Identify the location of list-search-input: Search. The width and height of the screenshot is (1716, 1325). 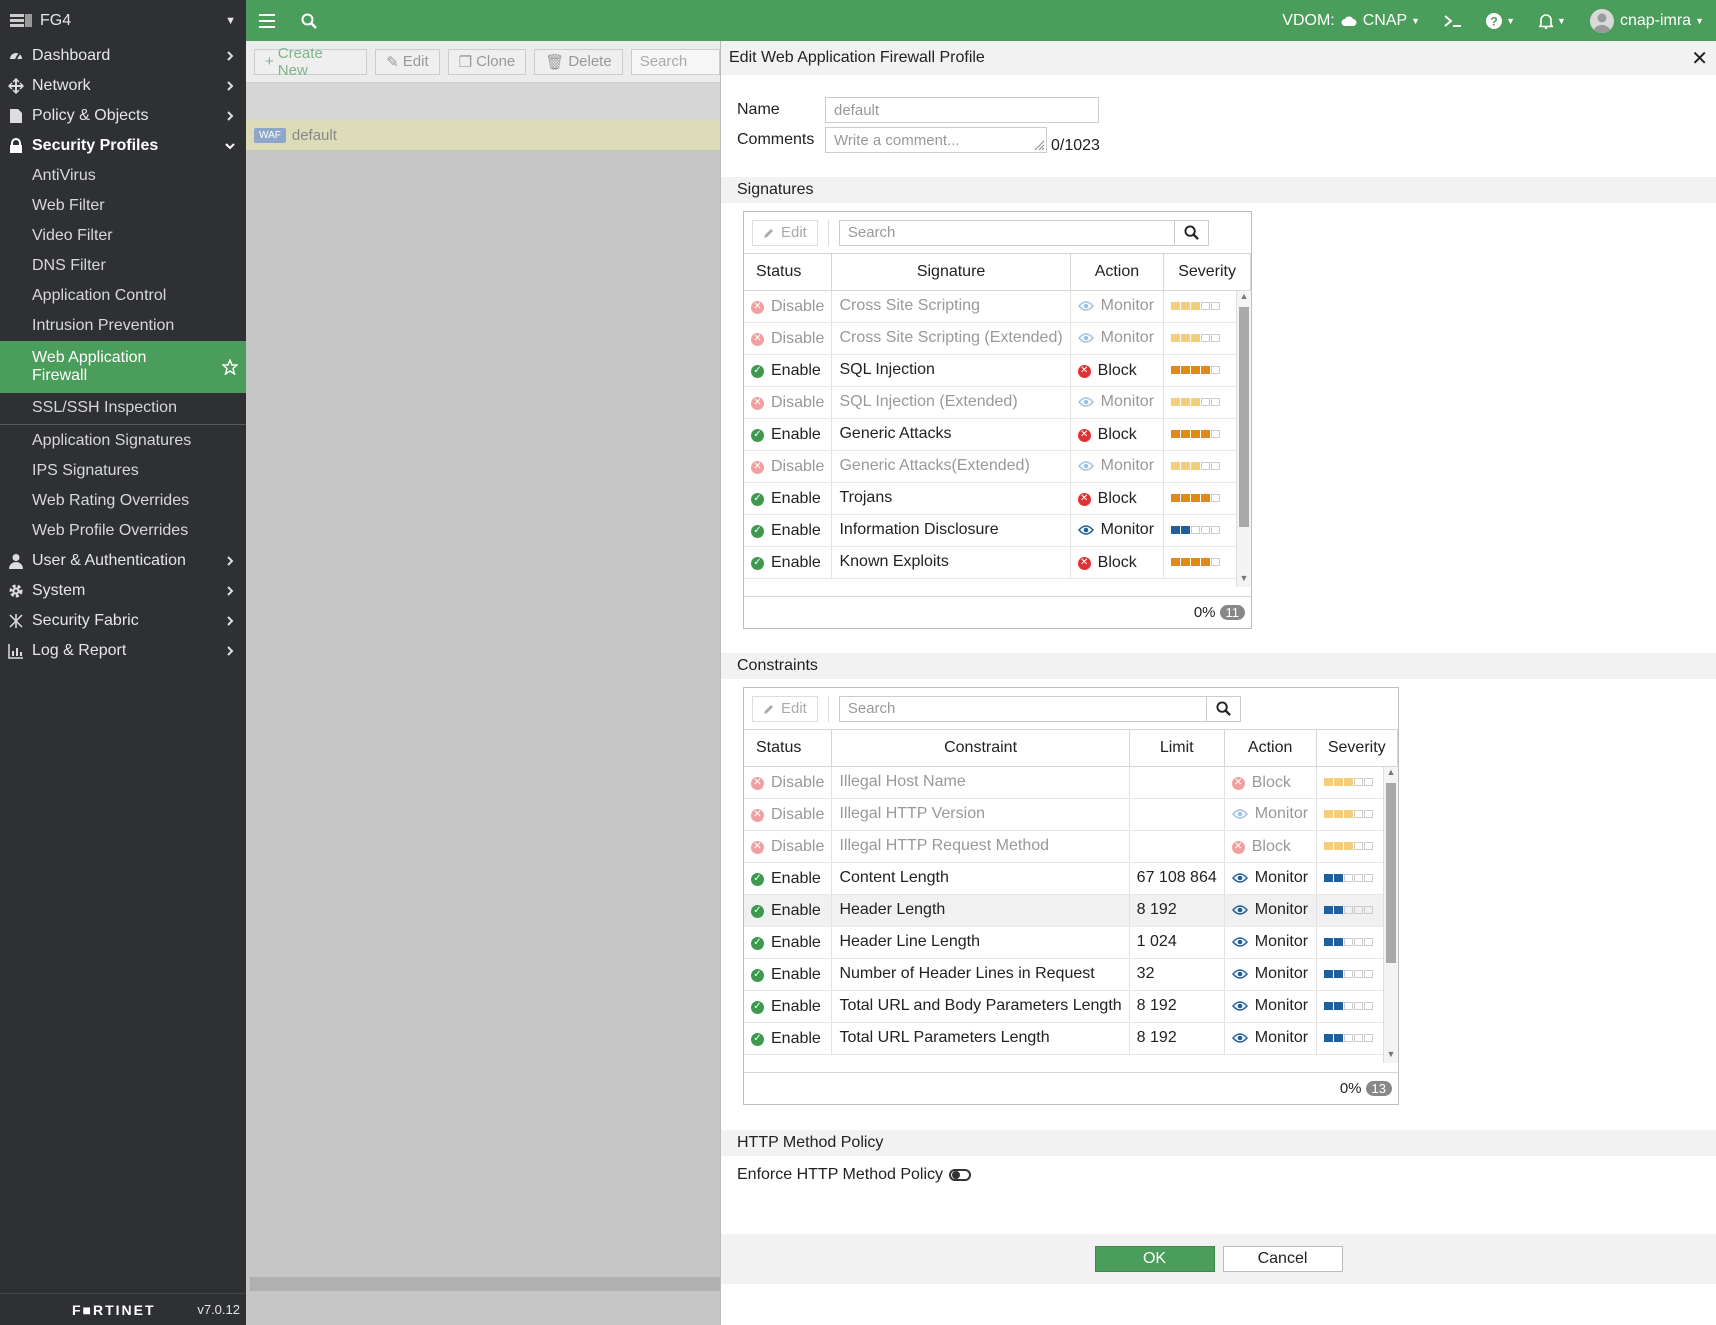
(675, 61).